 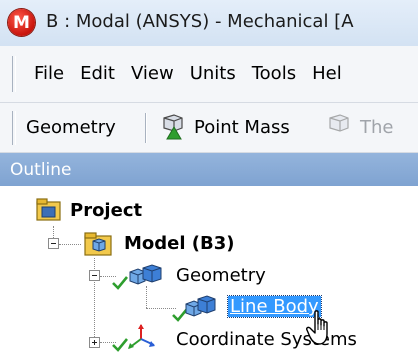 I want to click on title-bar: M B : Modal (ANSYS) - Mechanical [A, so click(x=209, y=23).